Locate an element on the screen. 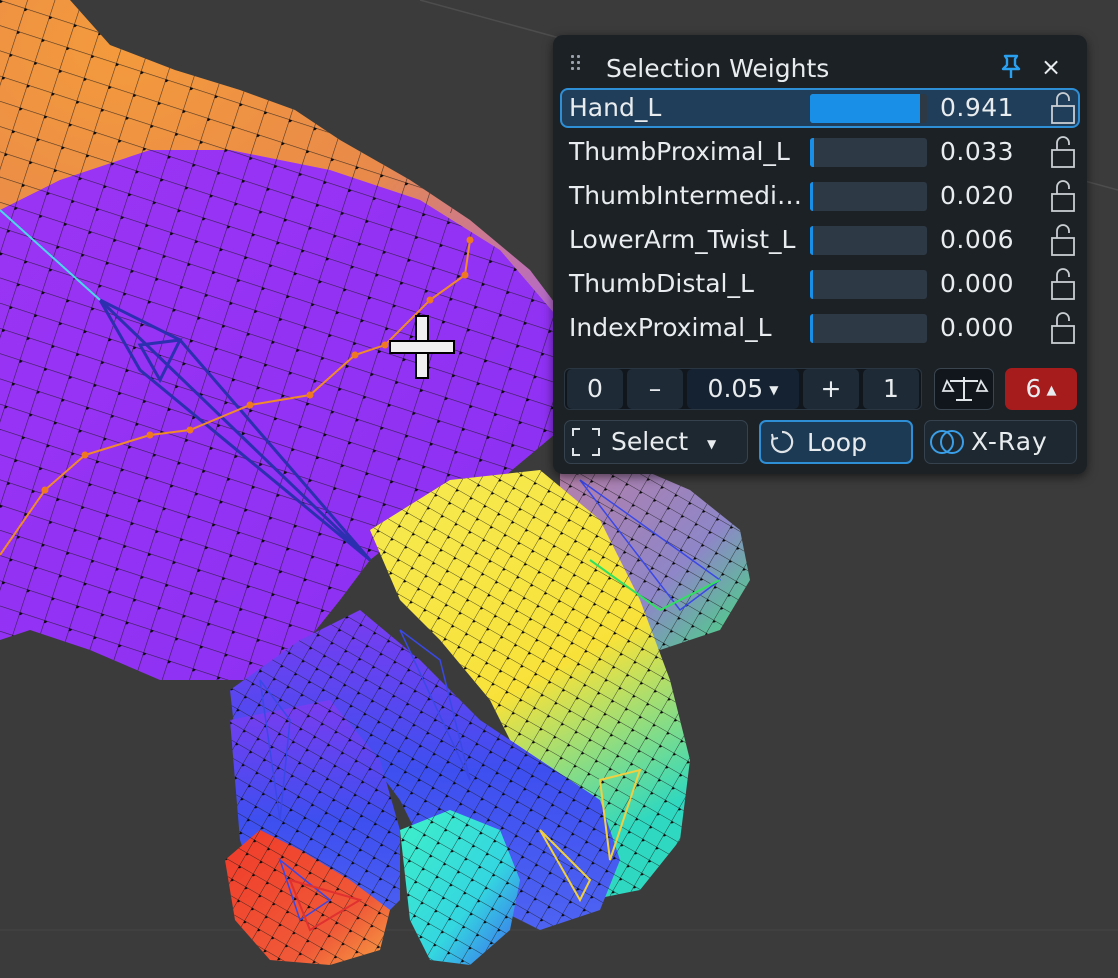  bone-row: ThumbIntermedi… 0.020 is located at coordinates (820, 196).